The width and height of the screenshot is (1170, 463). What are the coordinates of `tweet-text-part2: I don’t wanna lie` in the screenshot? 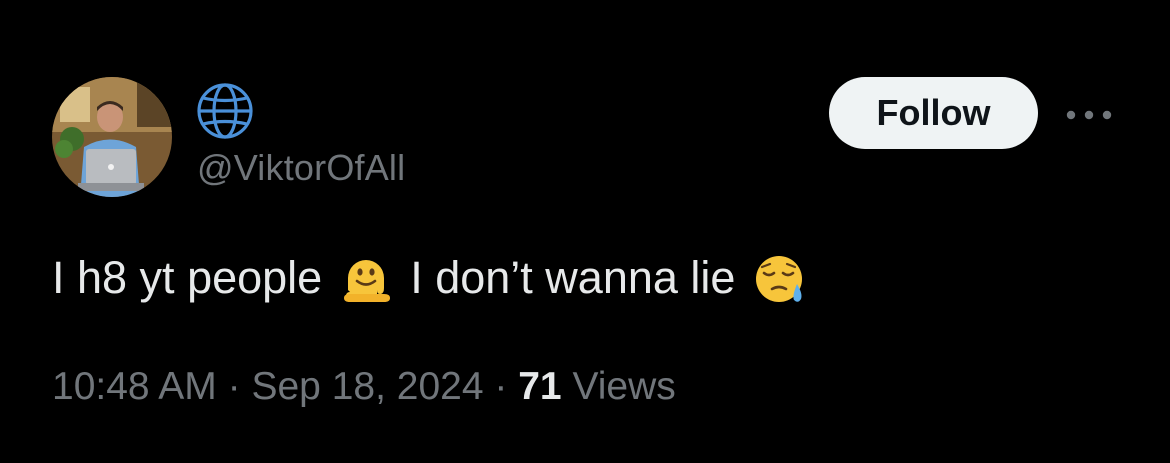 It's located at (573, 277).